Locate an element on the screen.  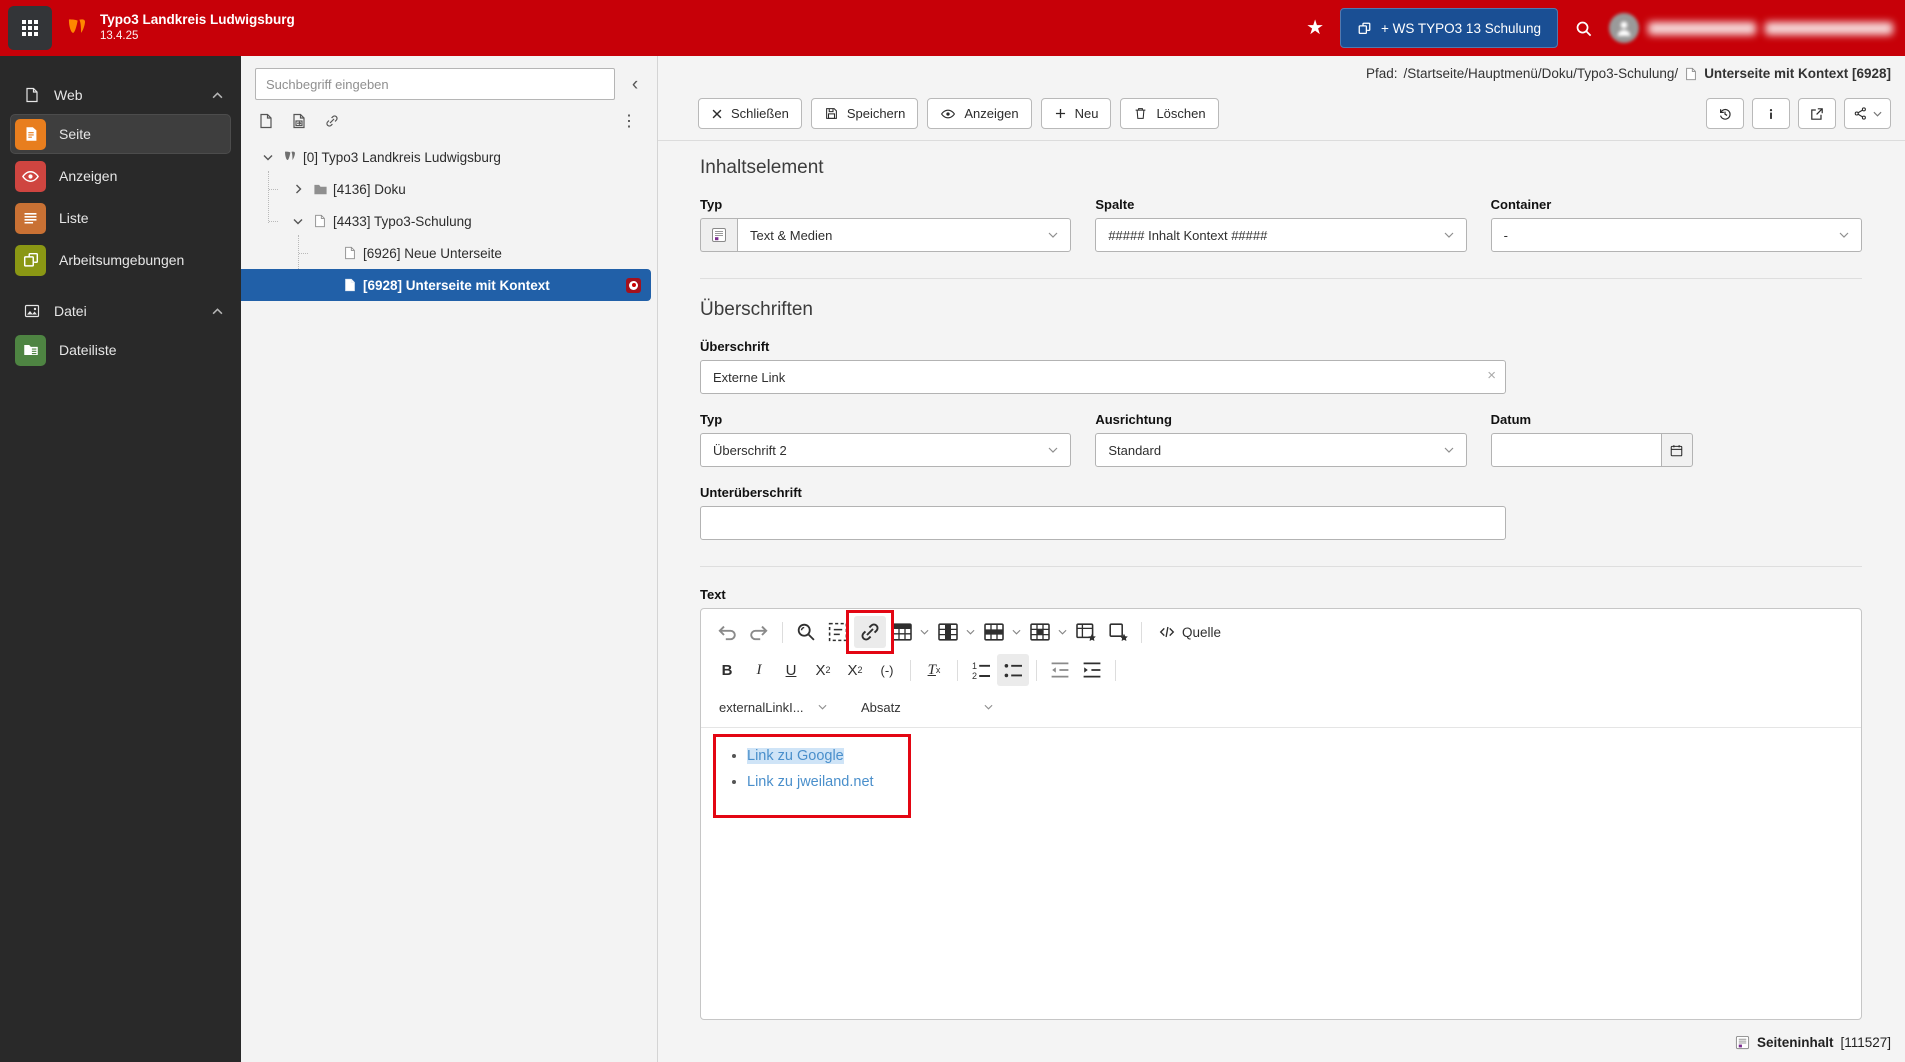
merge-cell-icon is located at coordinates (1040, 632).